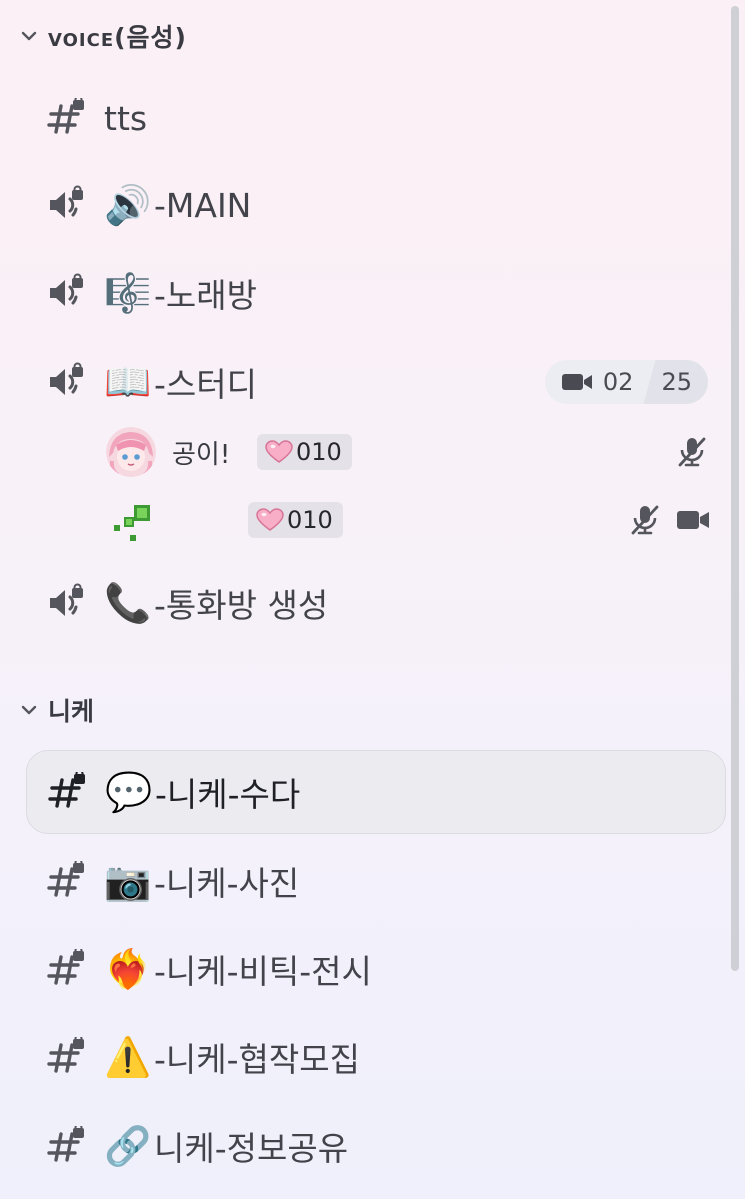 The height and width of the screenshot is (1199, 745). I want to click on streaming-count: 02, so click(618, 382).